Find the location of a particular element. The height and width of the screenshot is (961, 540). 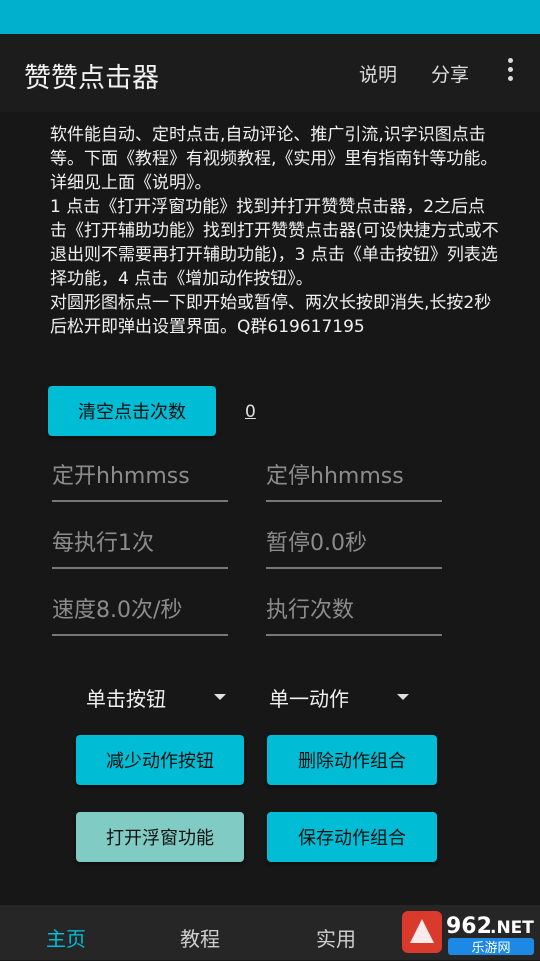

button-type-label: 单击按钮 is located at coordinates (126, 698).